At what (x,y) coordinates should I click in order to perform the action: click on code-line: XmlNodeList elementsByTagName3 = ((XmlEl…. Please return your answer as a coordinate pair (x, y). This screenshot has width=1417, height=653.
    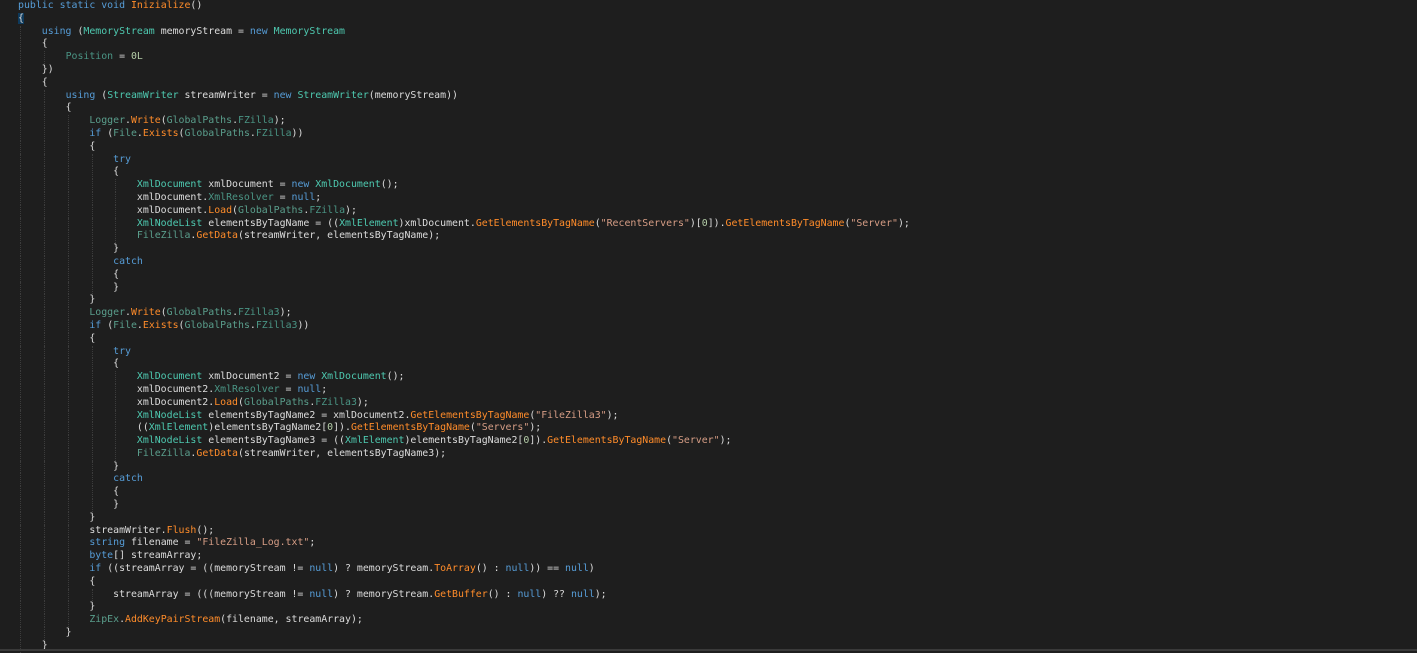
    Looking at the image, I should click on (708, 441).